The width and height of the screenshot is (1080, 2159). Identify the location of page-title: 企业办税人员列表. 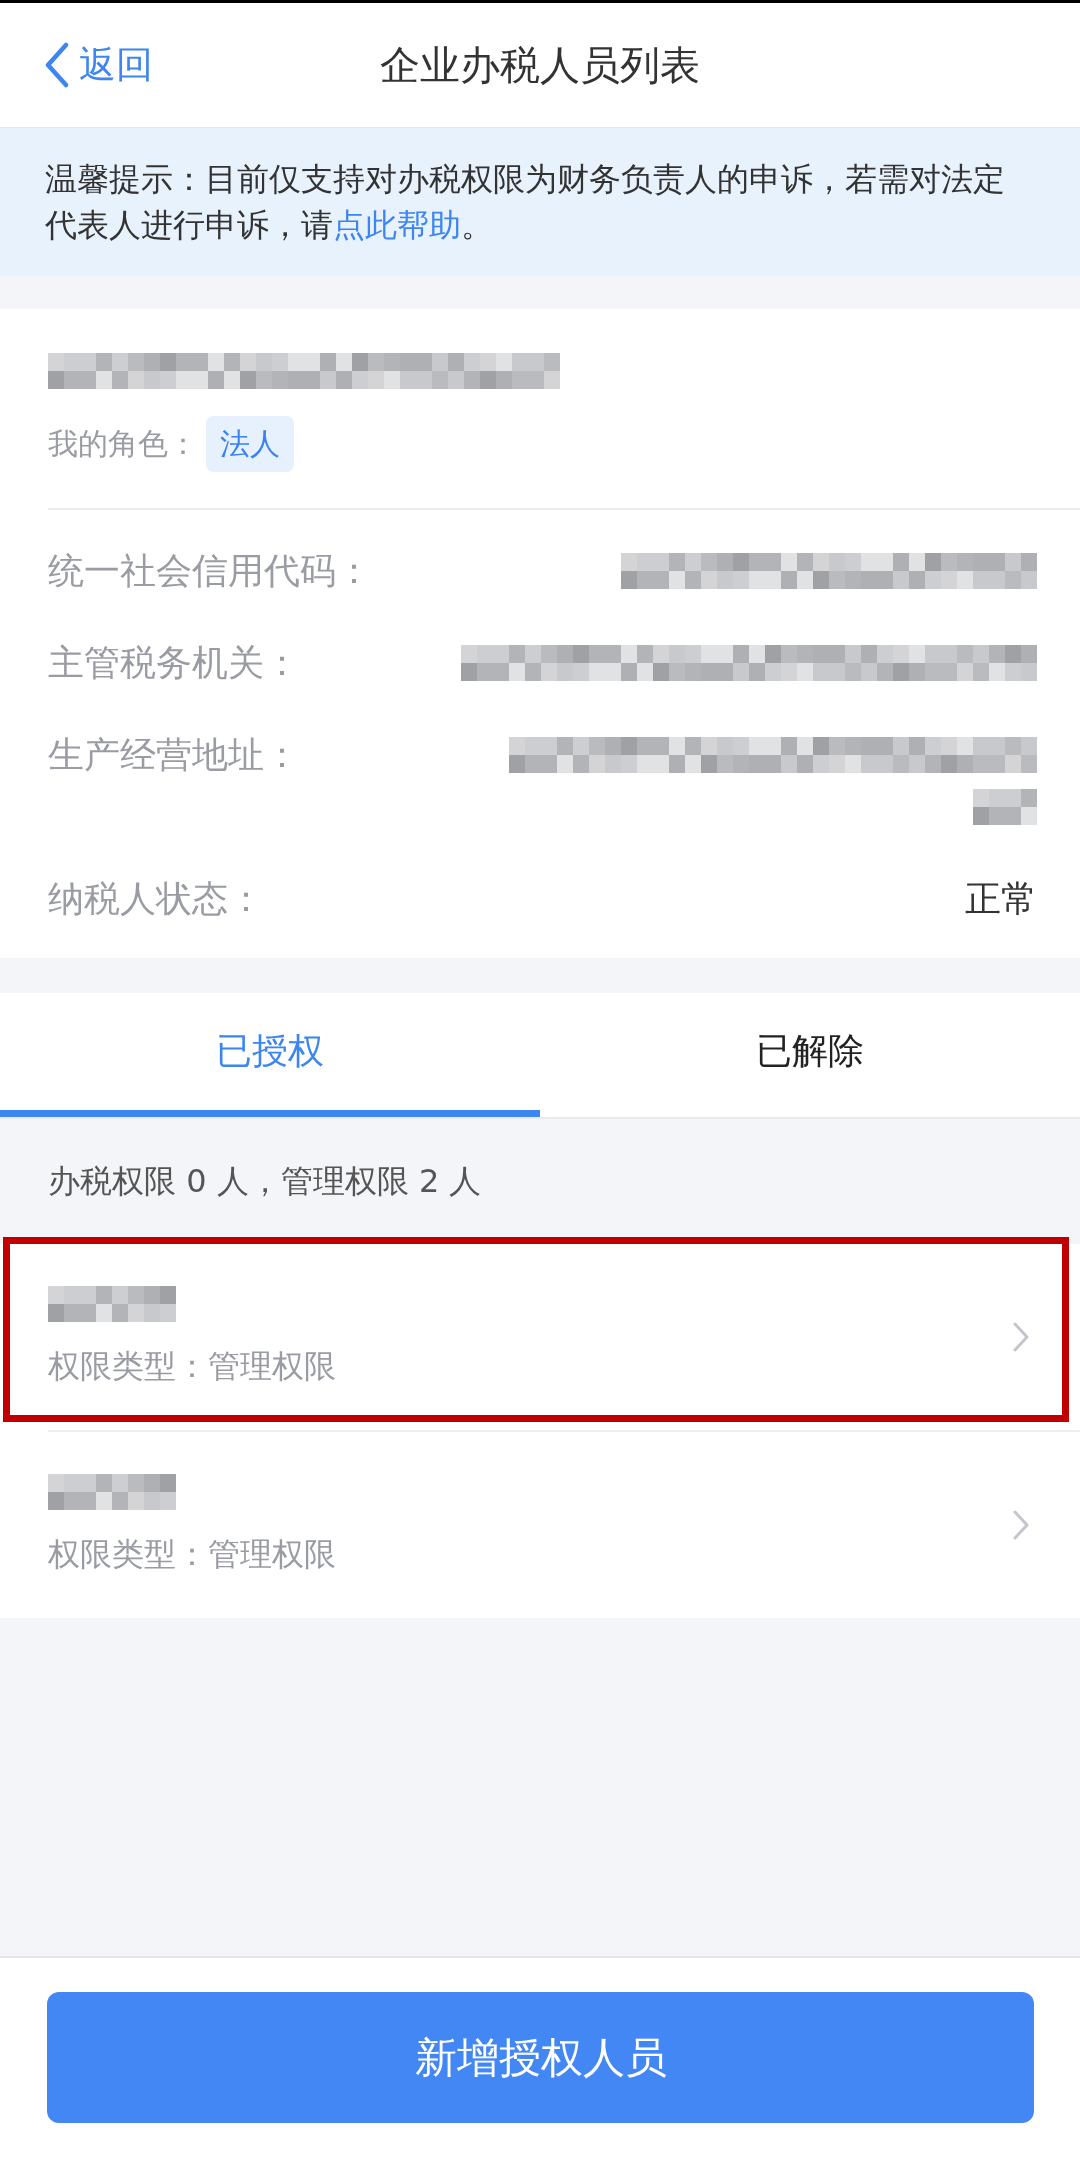
(540, 65).